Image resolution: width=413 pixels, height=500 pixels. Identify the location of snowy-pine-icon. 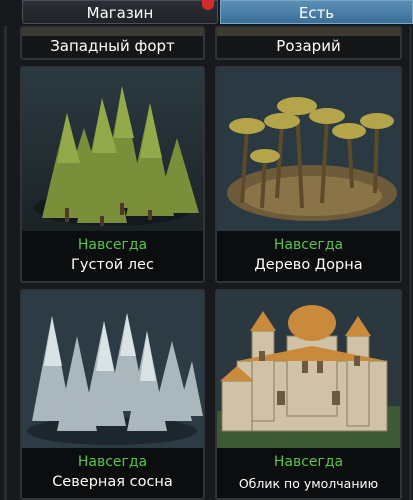
(112, 371).